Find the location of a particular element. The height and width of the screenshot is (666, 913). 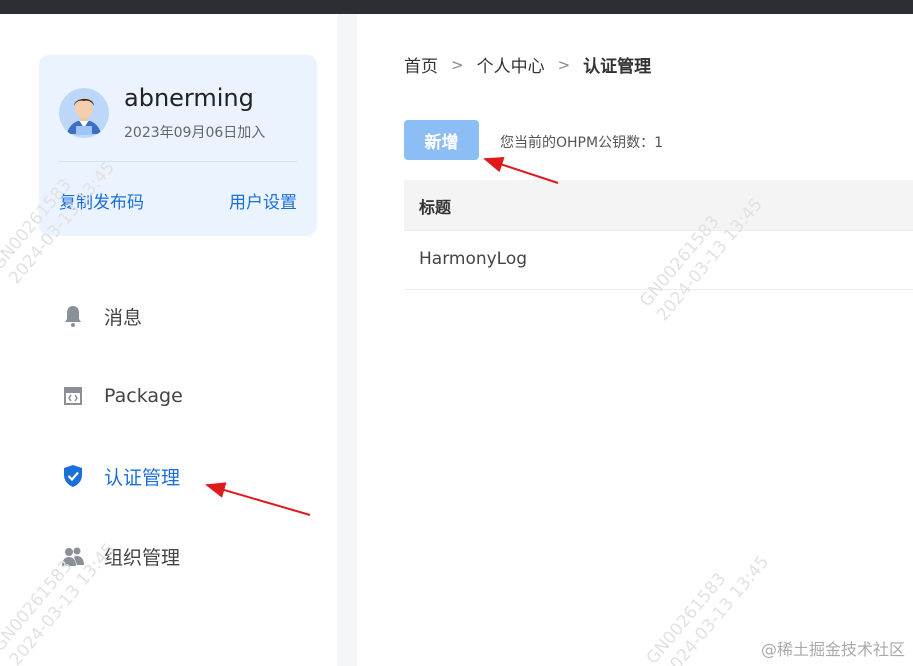

join-date: 2023年09月06日加入 is located at coordinates (195, 133).